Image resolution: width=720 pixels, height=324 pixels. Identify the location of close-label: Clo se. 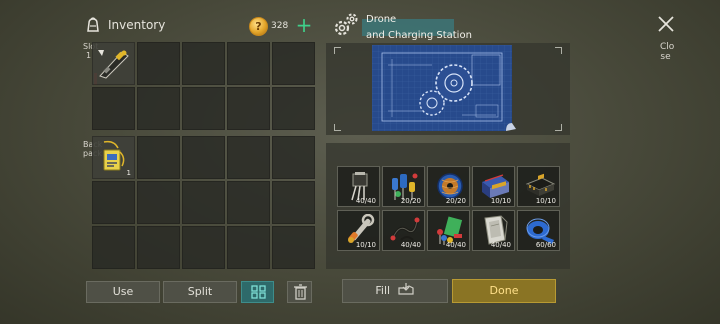
(667, 52).